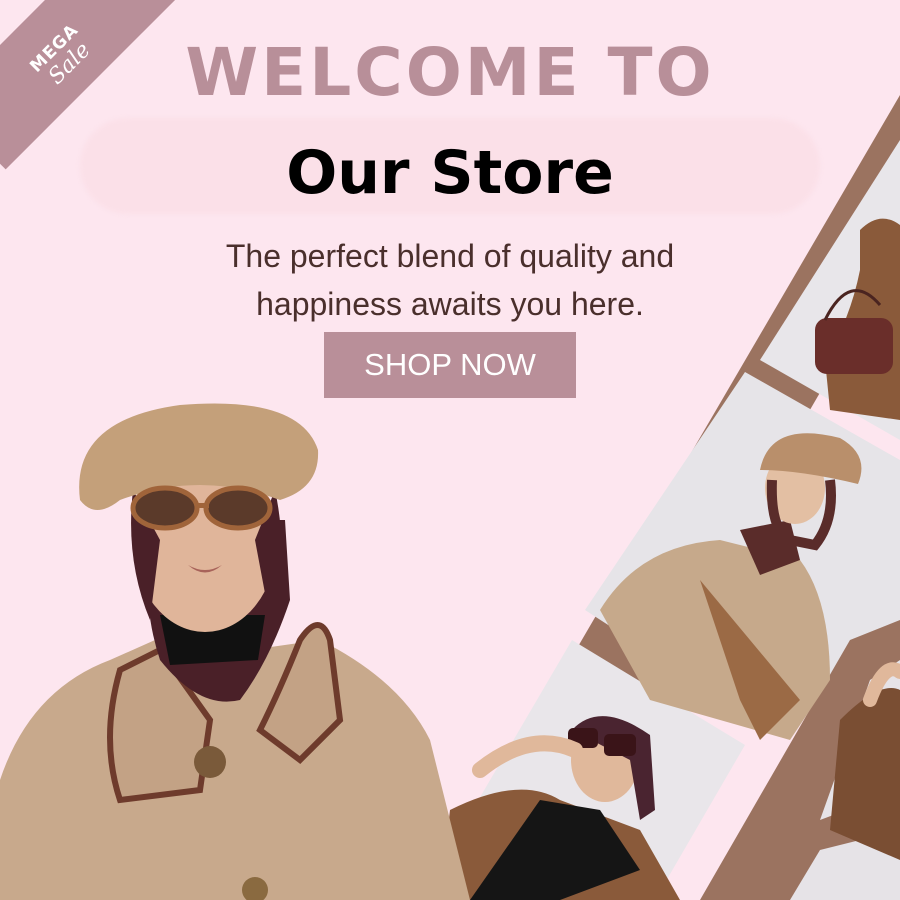 This screenshot has height=900, width=900. Describe the element at coordinates (238, 508) in the screenshot. I see `sunglasses-right` at that location.